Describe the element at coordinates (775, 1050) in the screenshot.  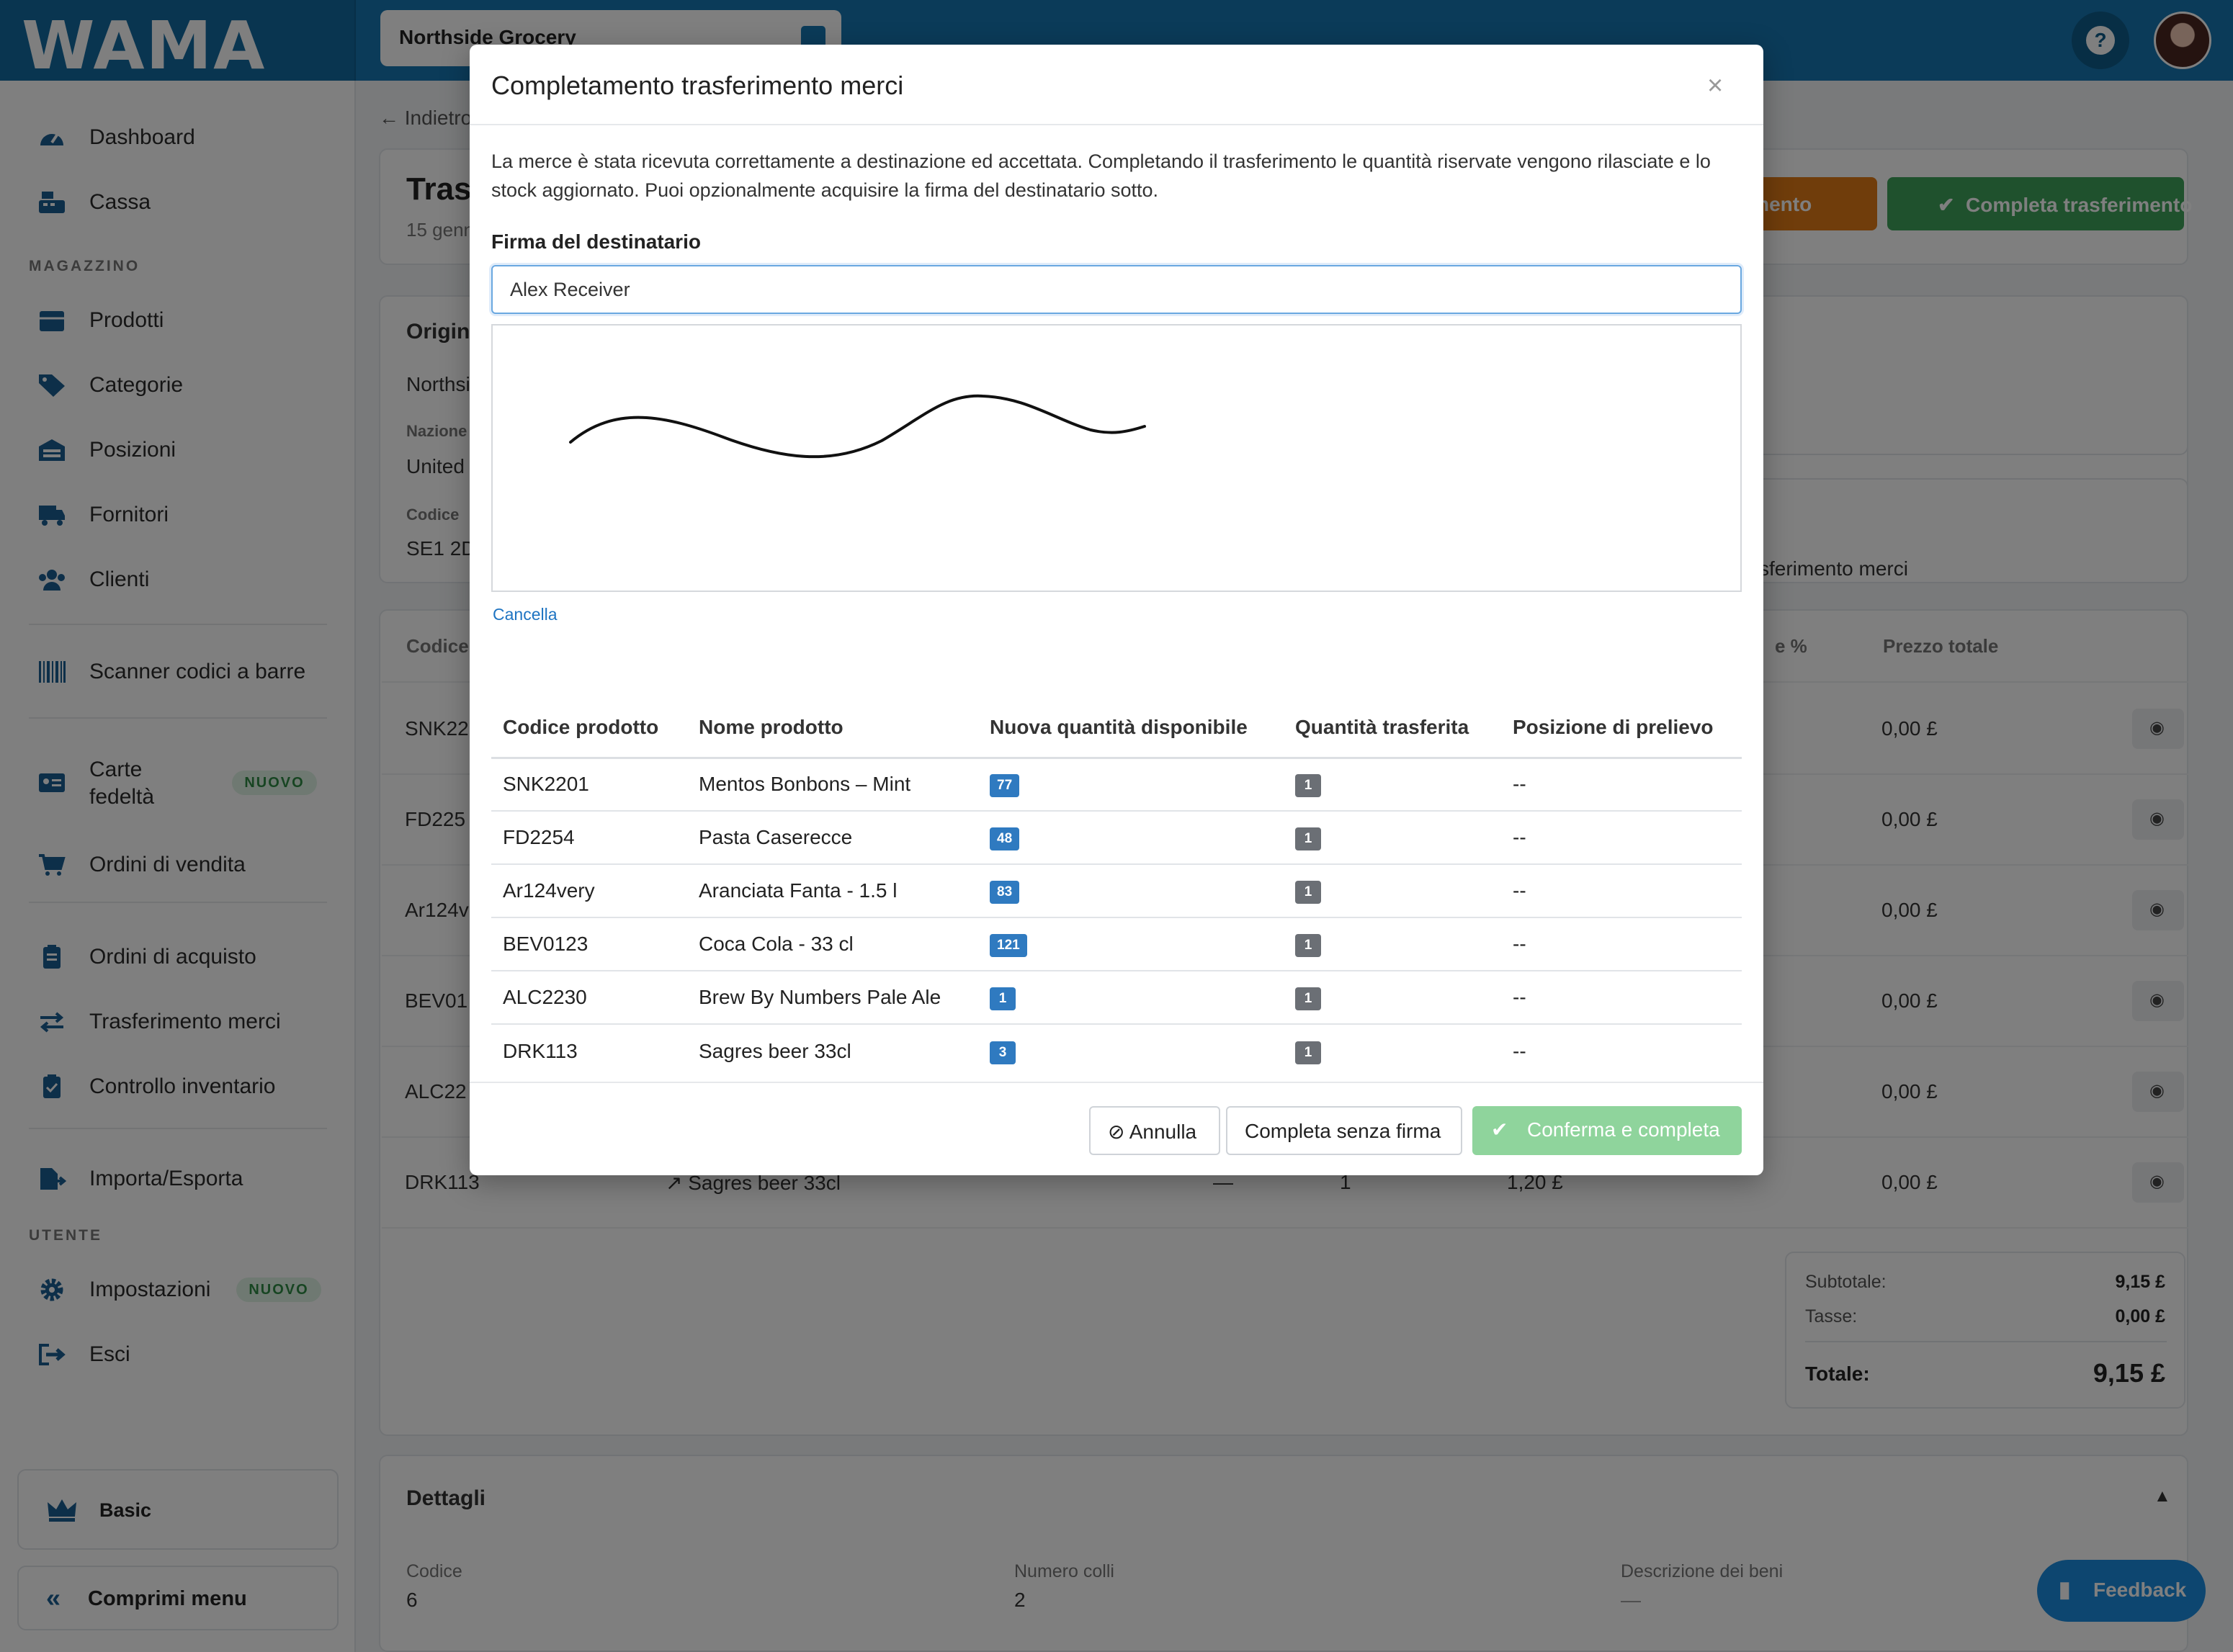
I see `product-name: Sagres beer 33cl` at that location.